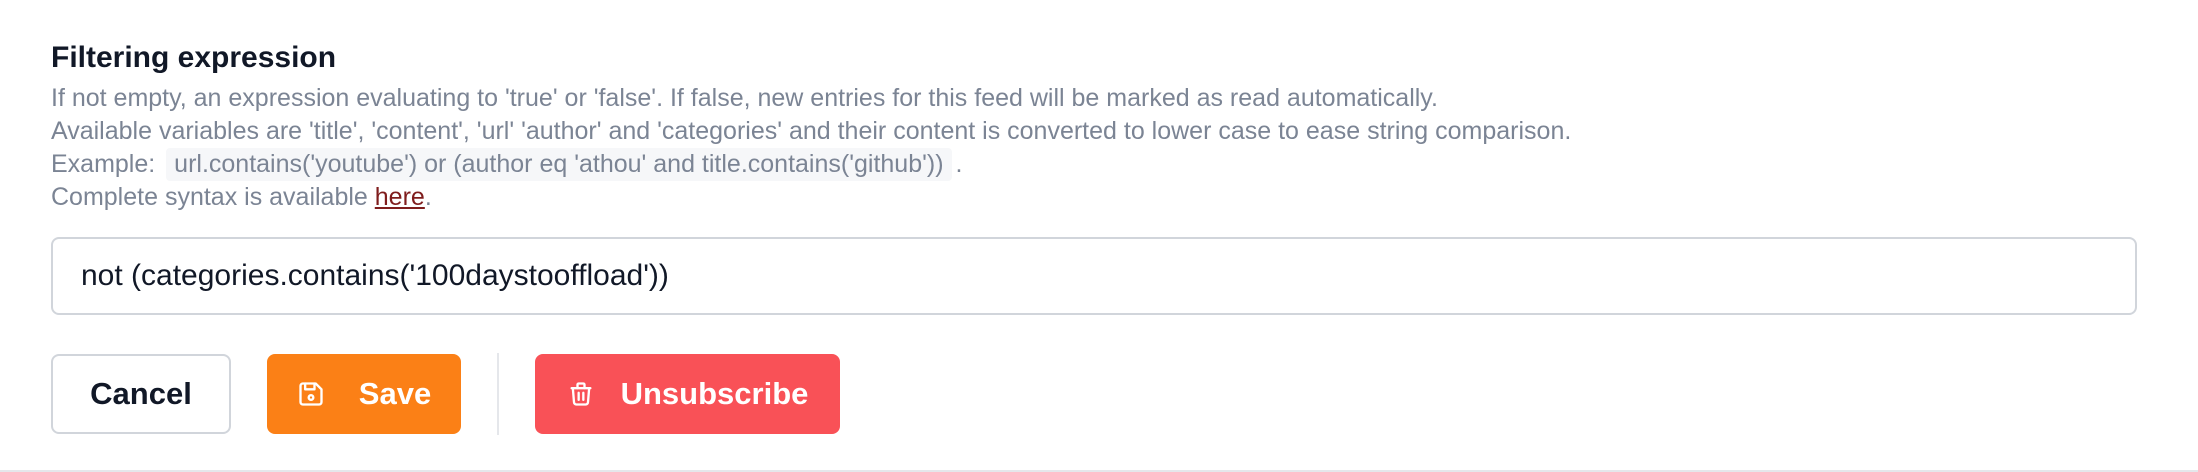 This screenshot has width=2198, height=472. I want to click on trash-icon, so click(581, 394).